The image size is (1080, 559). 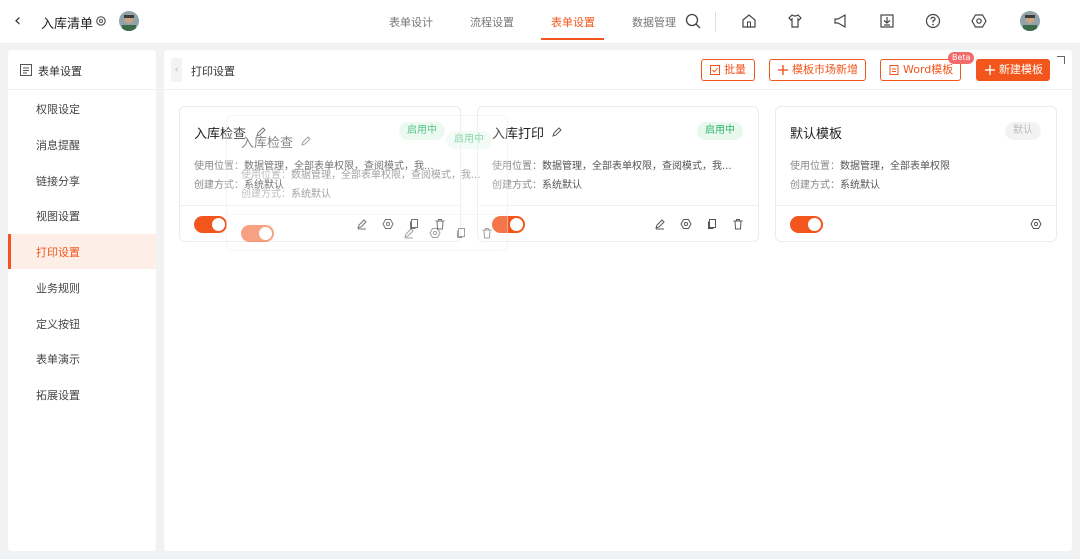 What do you see at coordinates (82, 180) in the screenshot?
I see `sidebar-item-link-share: 链接分享` at bounding box center [82, 180].